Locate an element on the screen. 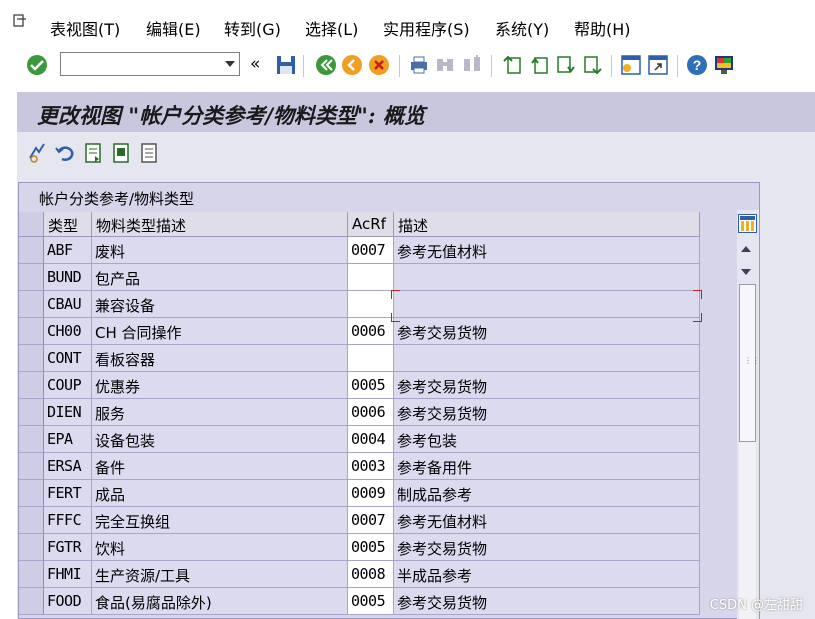 The image size is (815, 619). prev-page-icon is located at coordinates (539, 65).